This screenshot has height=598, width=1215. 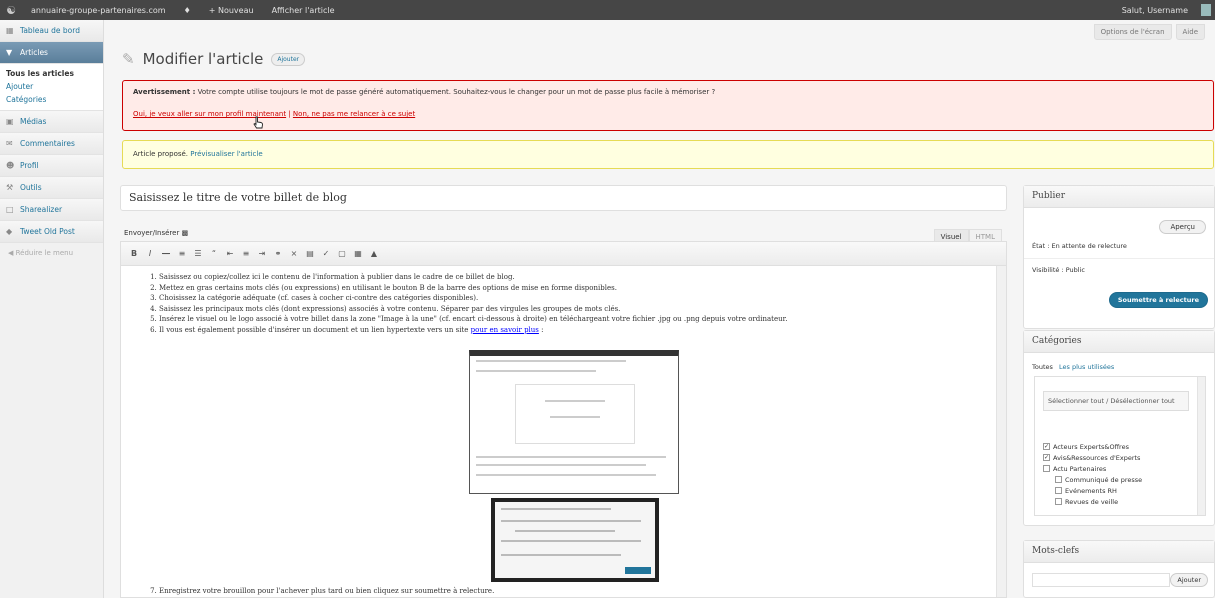 What do you see at coordinates (51, 122) in the screenshot?
I see `sidebar-item-media: ▣ Médias` at bounding box center [51, 122].